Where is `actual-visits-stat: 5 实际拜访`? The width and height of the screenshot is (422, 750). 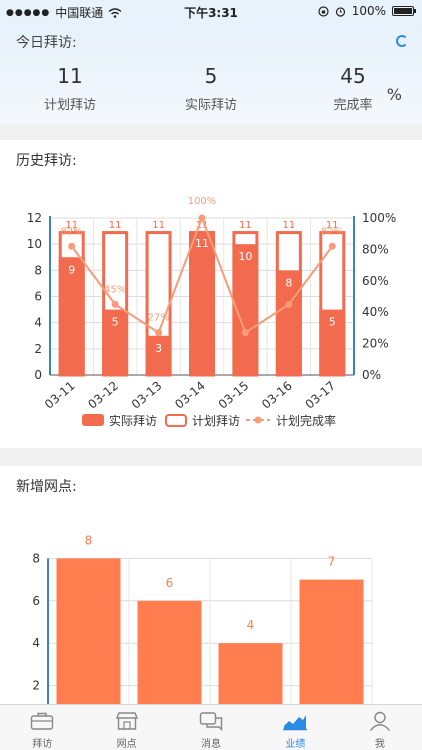 actual-visits-stat: 5 实际拜访 is located at coordinates (211, 88).